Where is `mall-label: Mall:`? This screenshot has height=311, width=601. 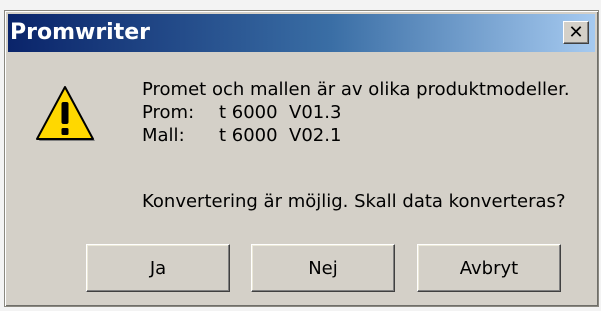 mall-label: Mall: is located at coordinates (163, 135).